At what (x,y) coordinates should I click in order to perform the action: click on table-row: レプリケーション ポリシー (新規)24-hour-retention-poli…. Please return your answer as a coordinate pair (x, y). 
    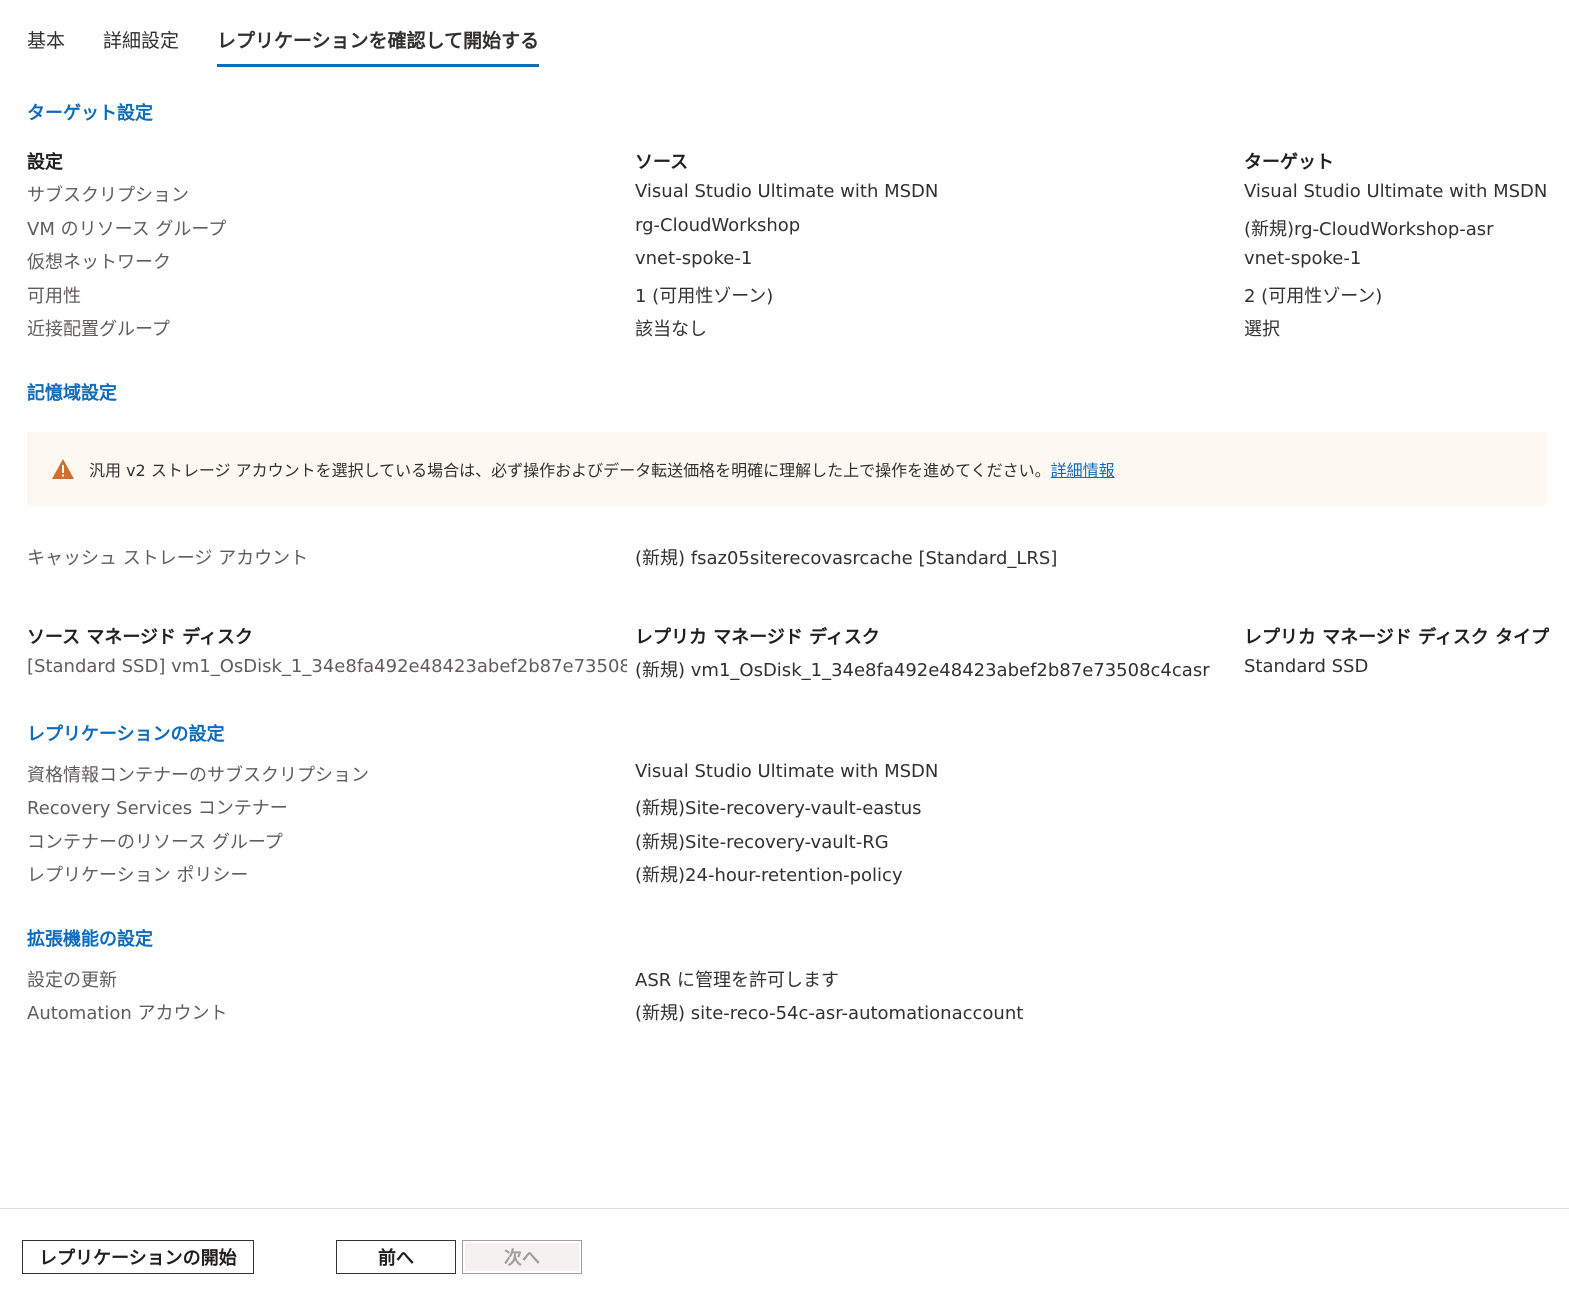
    Looking at the image, I should click on (787, 876).